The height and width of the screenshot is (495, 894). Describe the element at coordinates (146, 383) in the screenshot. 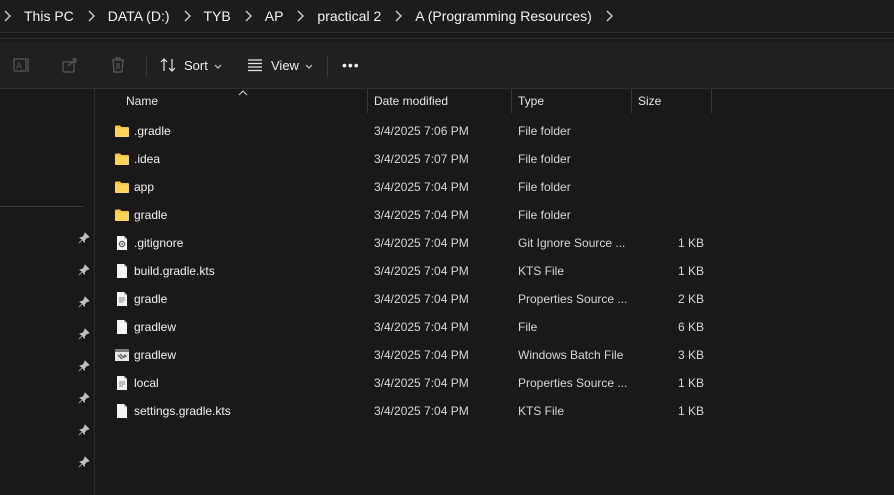

I see `file-name: local` at that location.